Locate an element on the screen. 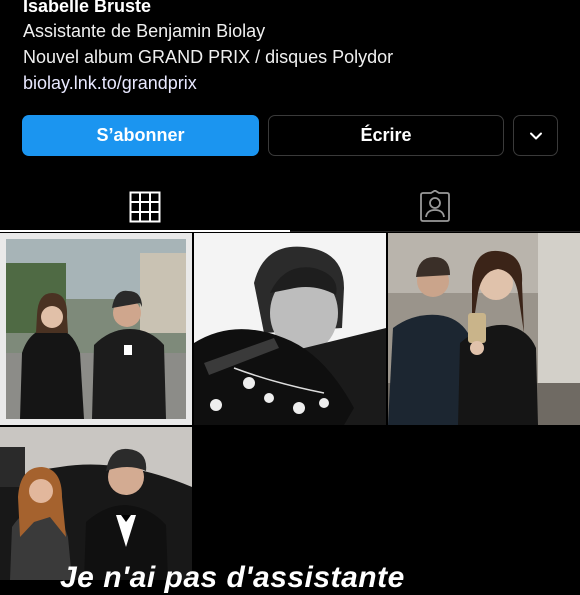 This screenshot has width=580, height=595. tab-tagged is located at coordinates (435, 207).